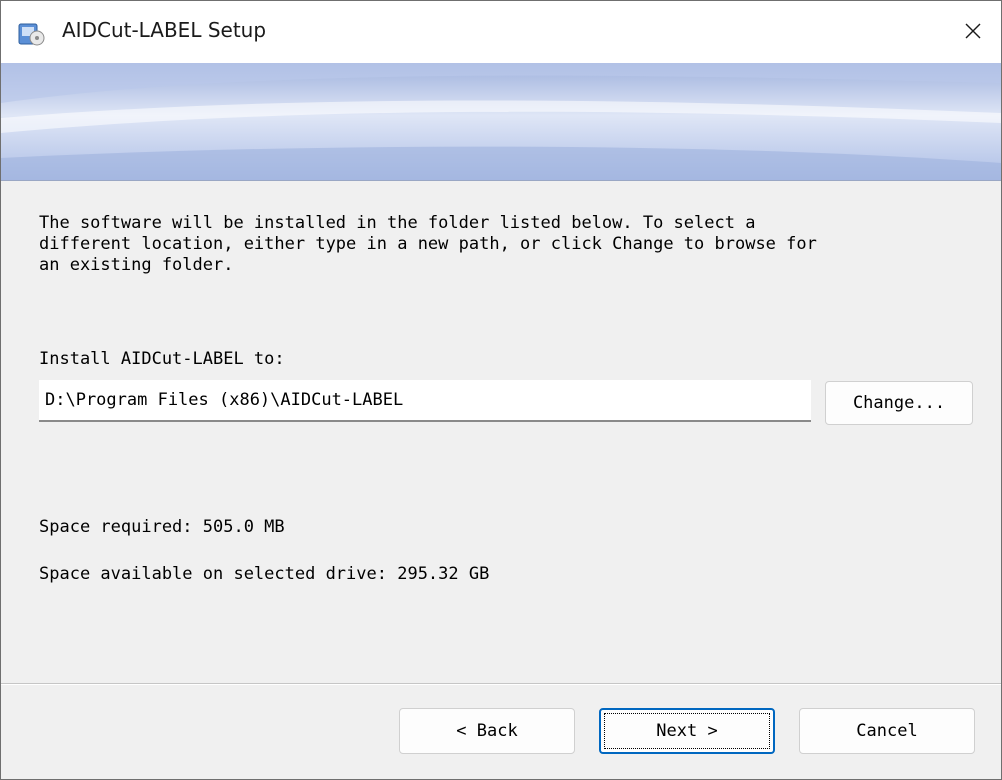 The image size is (1002, 780). I want to click on back-button: < Back, so click(487, 731).